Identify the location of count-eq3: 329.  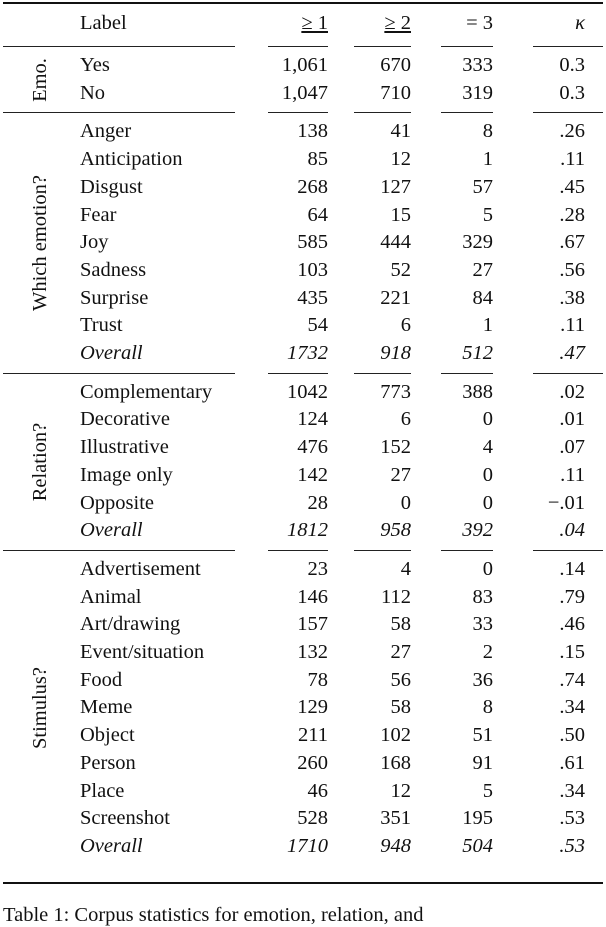
(477, 242).